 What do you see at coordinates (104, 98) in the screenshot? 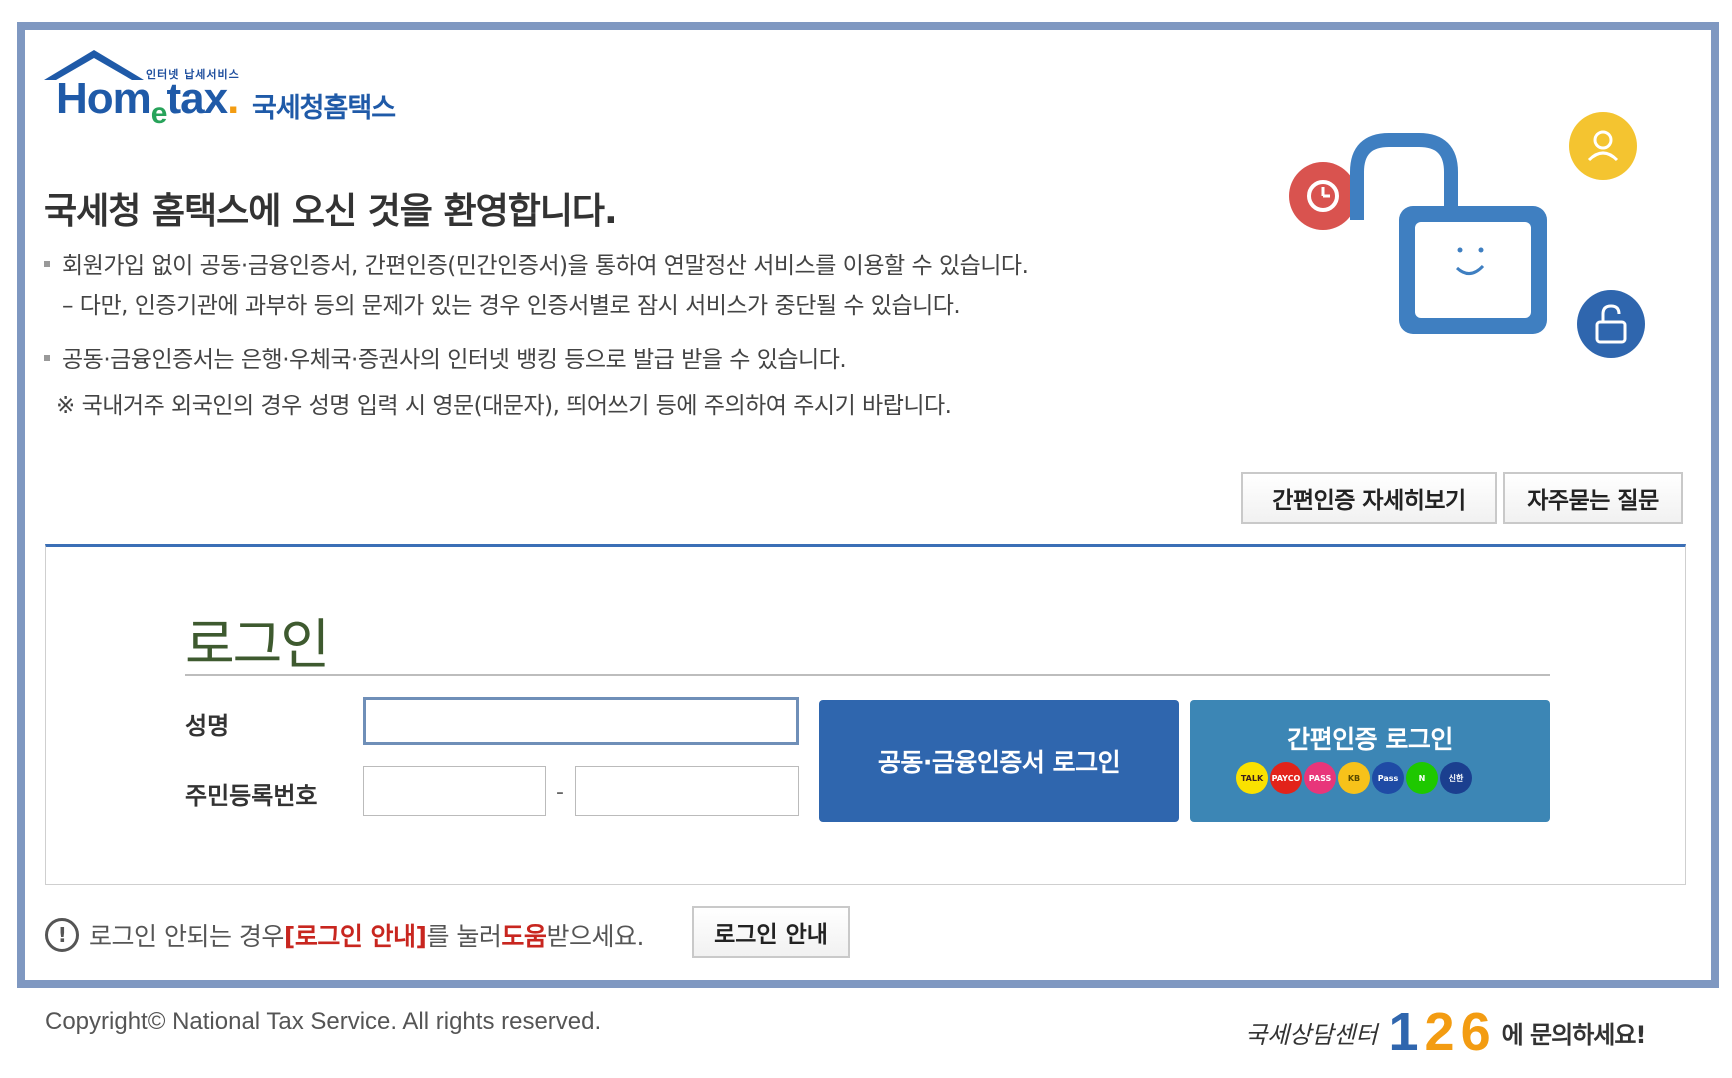
I see `logo-brand-home: Hom` at bounding box center [104, 98].